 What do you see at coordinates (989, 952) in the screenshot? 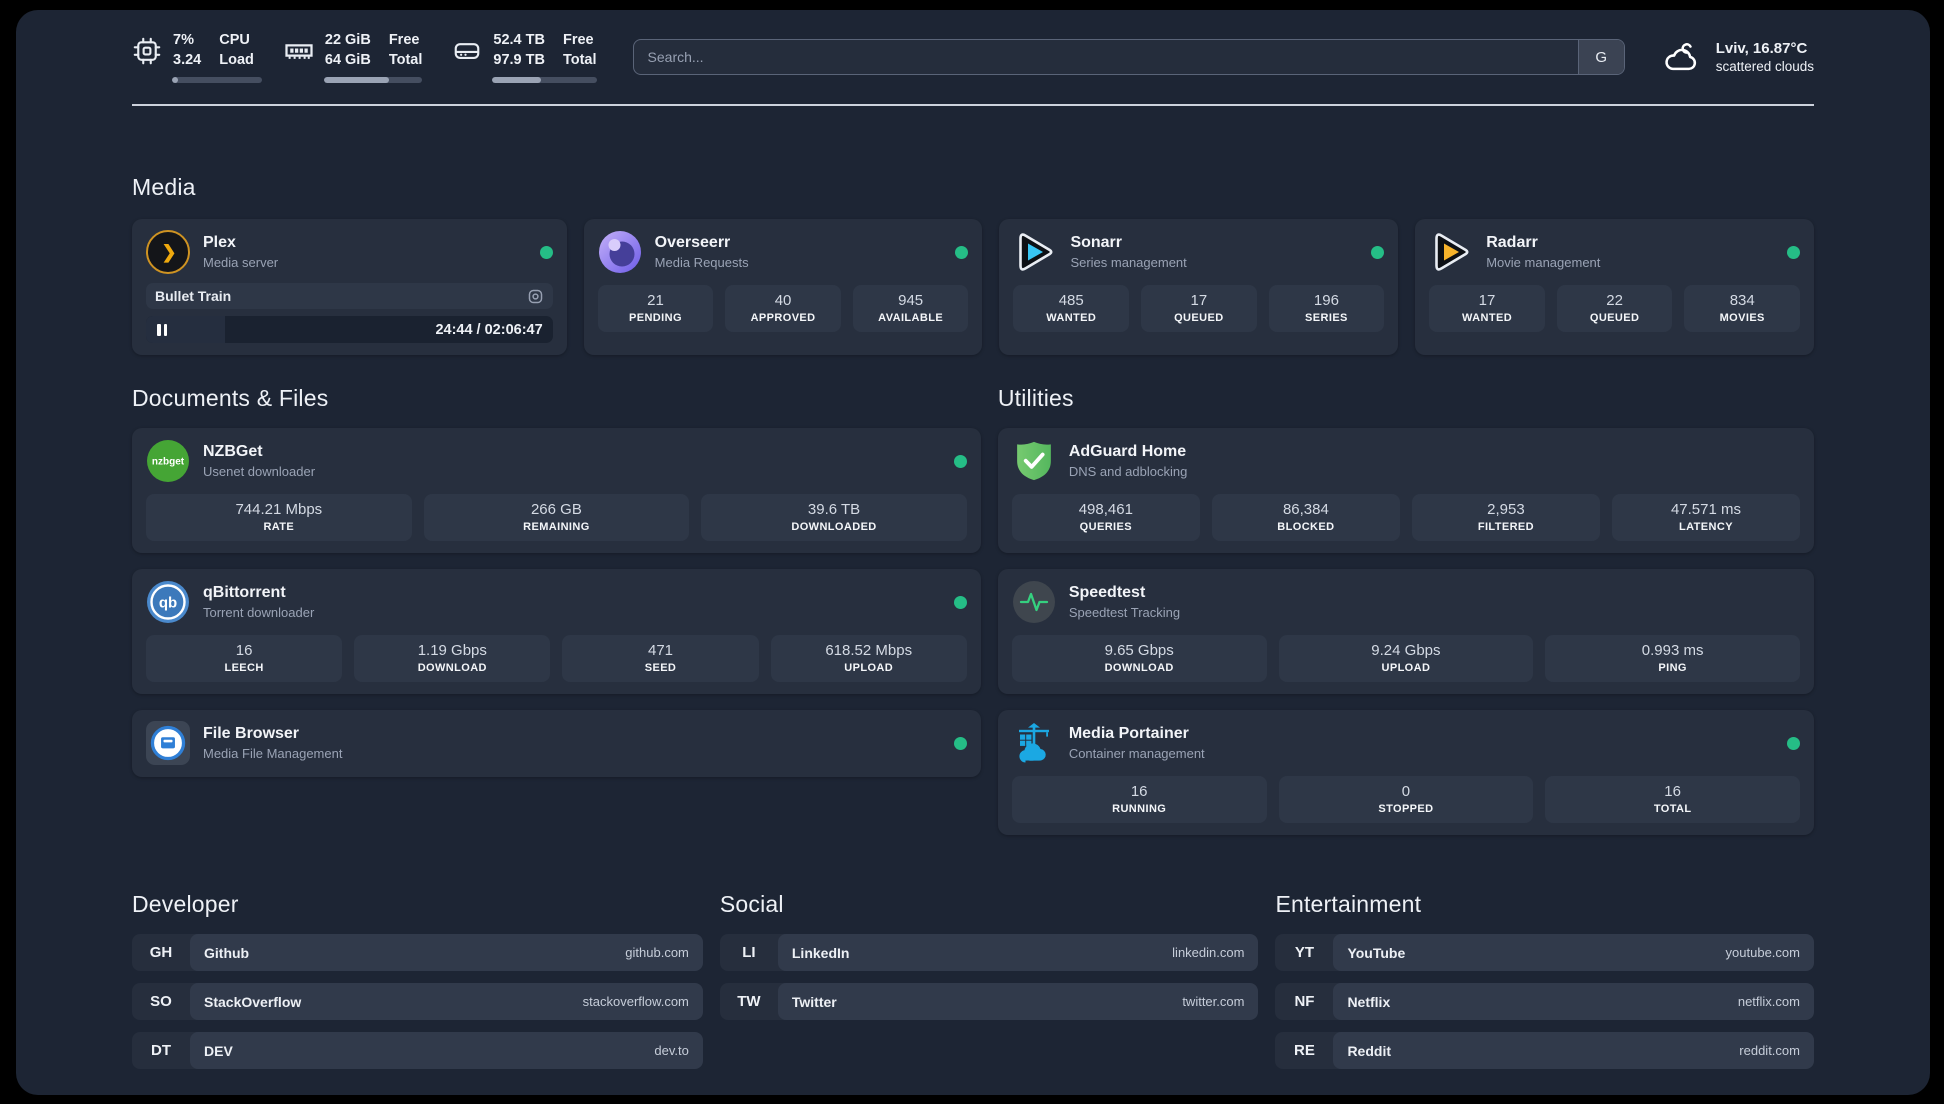
I see `bookmark-row: LI LinkedIn linkedin.com` at bounding box center [989, 952].